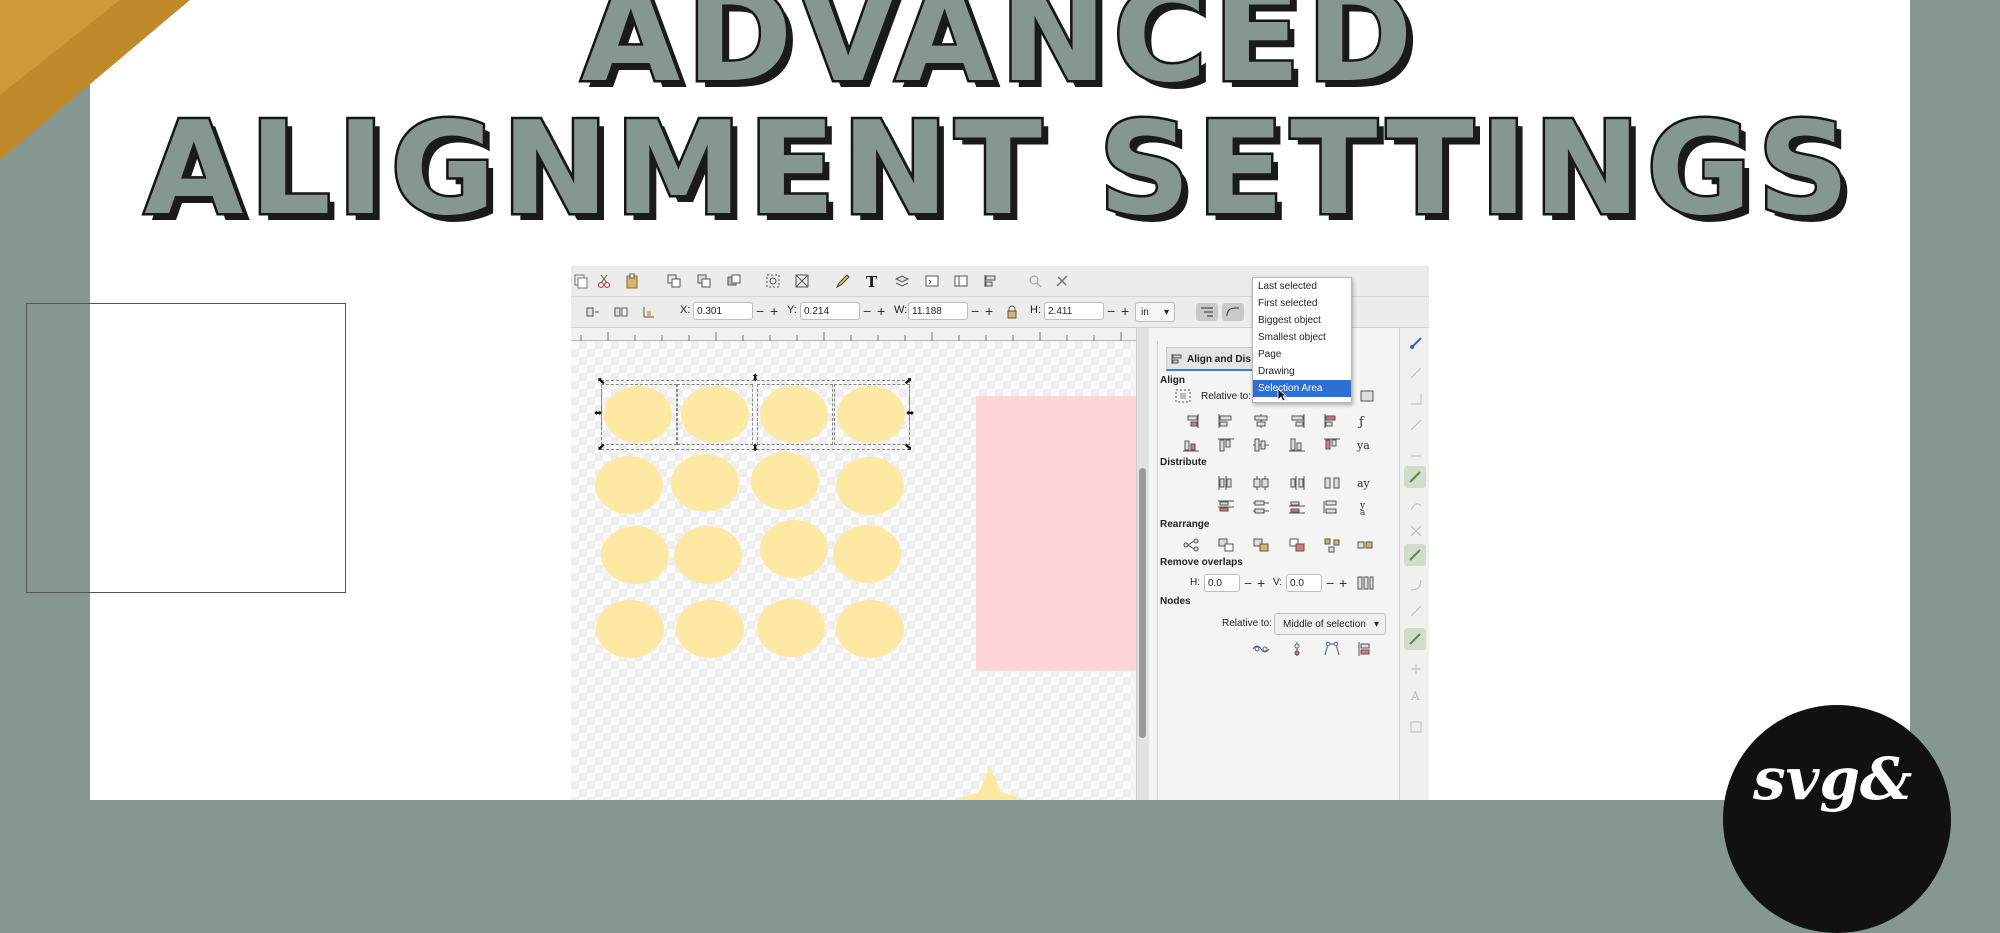  I want to click on snap-bbox-midpoints-icon, so click(1416, 451).